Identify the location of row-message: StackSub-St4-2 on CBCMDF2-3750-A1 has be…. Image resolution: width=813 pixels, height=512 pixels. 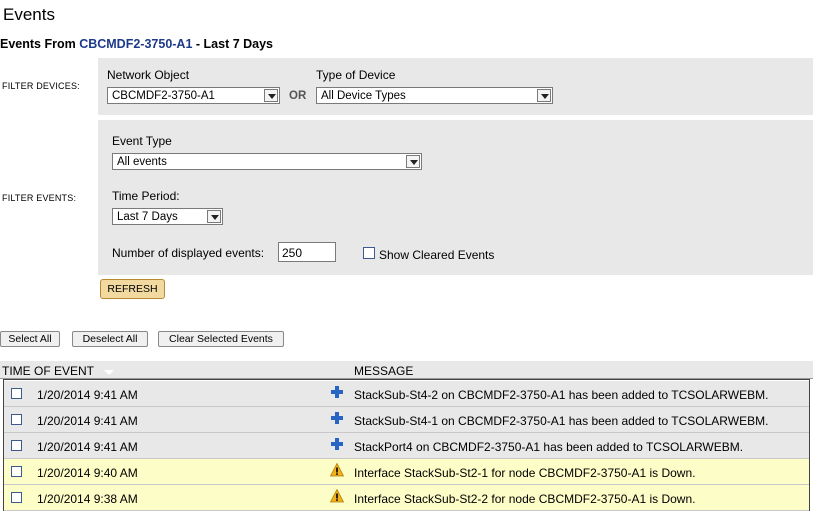
(561, 395).